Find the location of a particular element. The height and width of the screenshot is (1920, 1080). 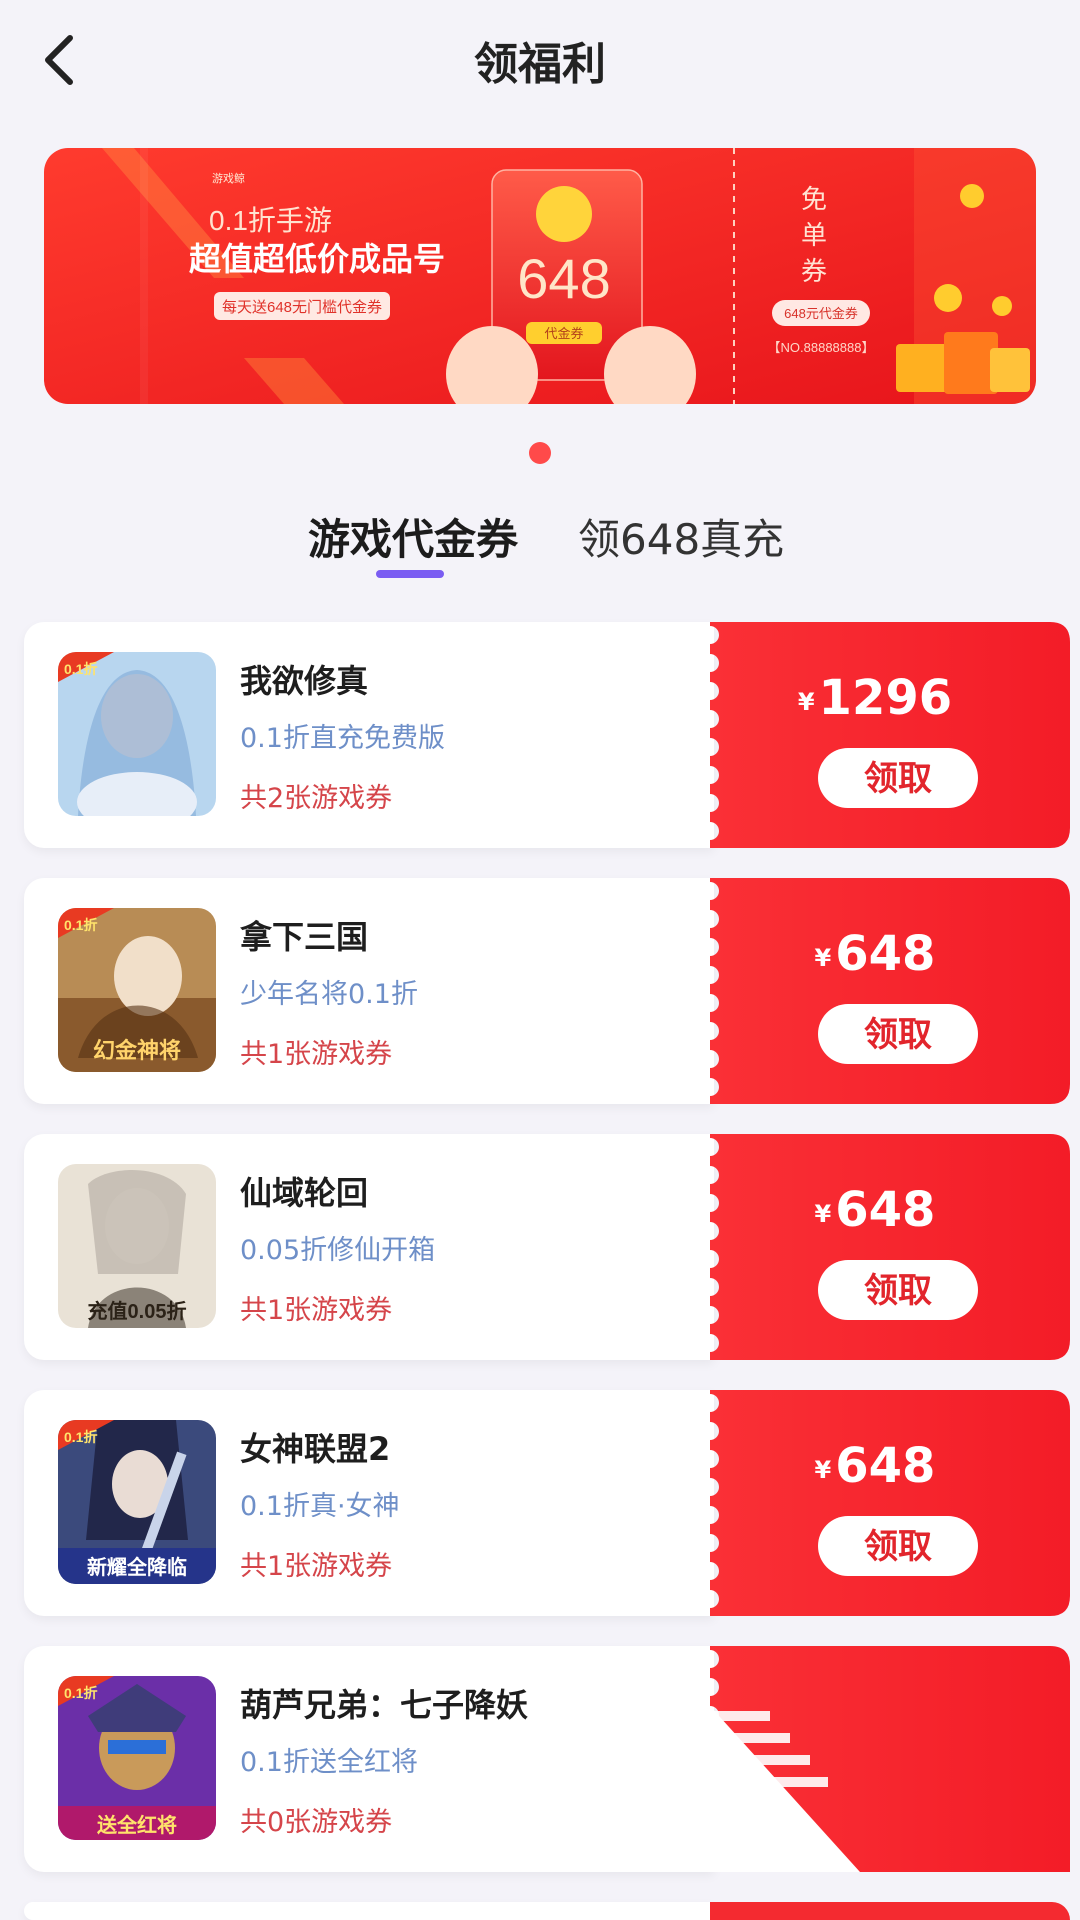

game-icon: 0.1折 送全红将 is located at coordinates (137, 1758).